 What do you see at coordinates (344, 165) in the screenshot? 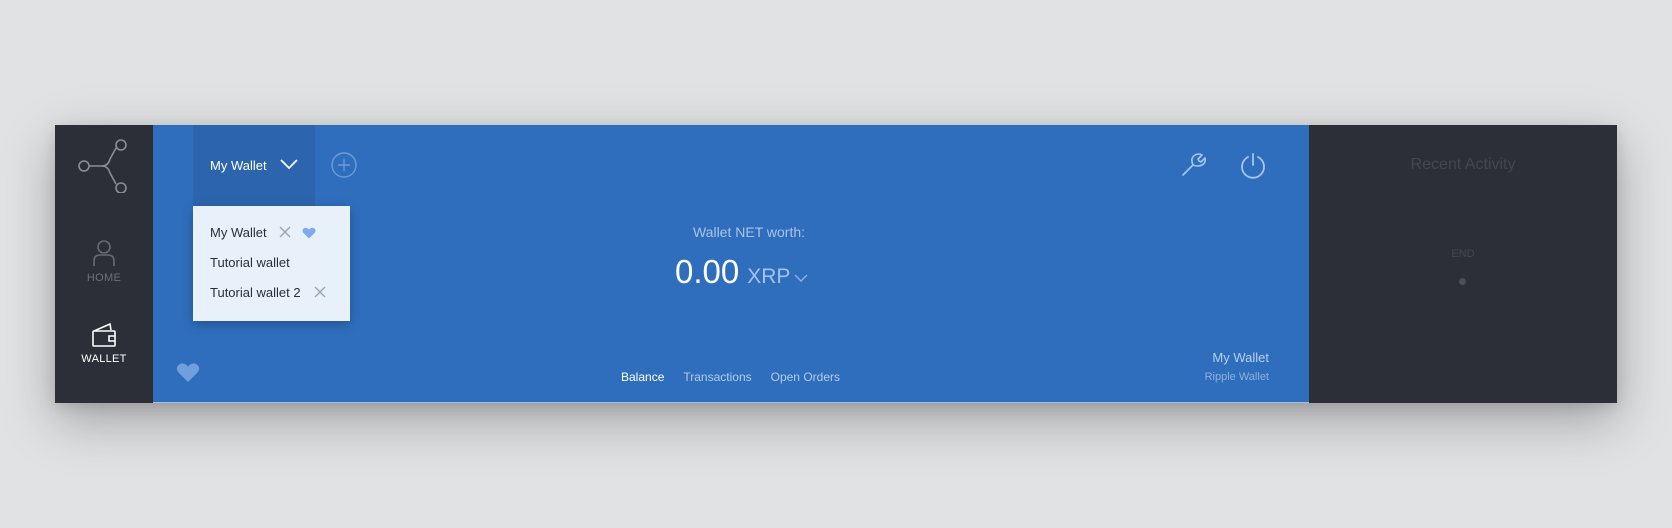
I see `plus-circle-icon` at bounding box center [344, 165].